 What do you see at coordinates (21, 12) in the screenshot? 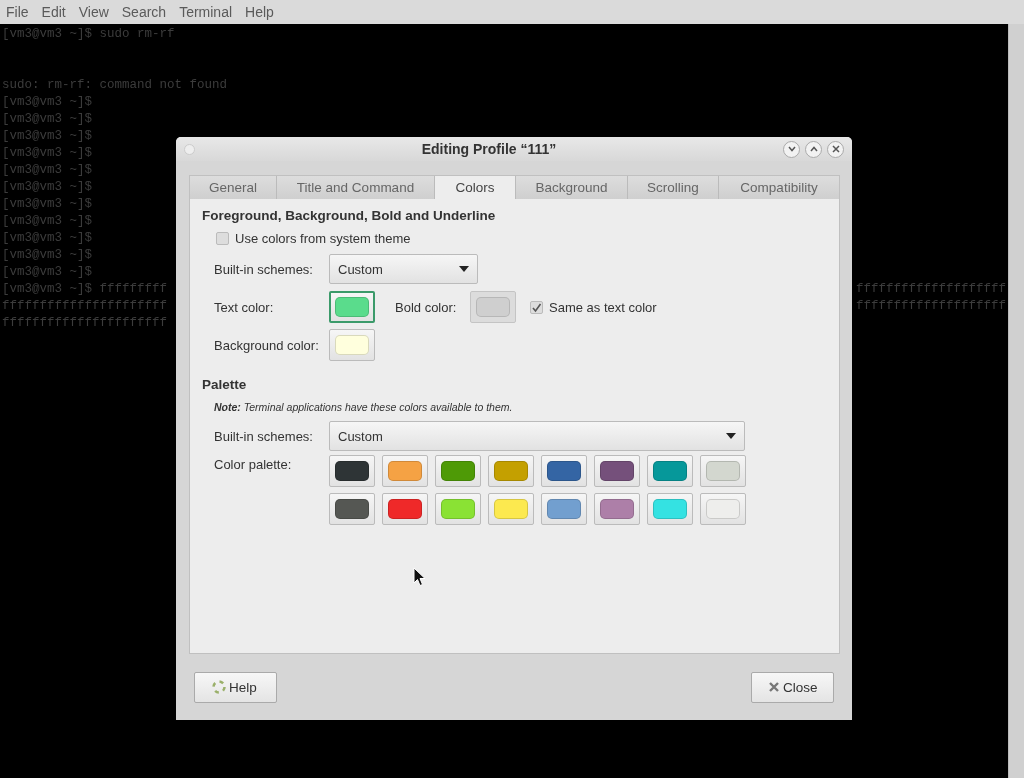
I see `menu-item: File` at bounding box center [21, 12].